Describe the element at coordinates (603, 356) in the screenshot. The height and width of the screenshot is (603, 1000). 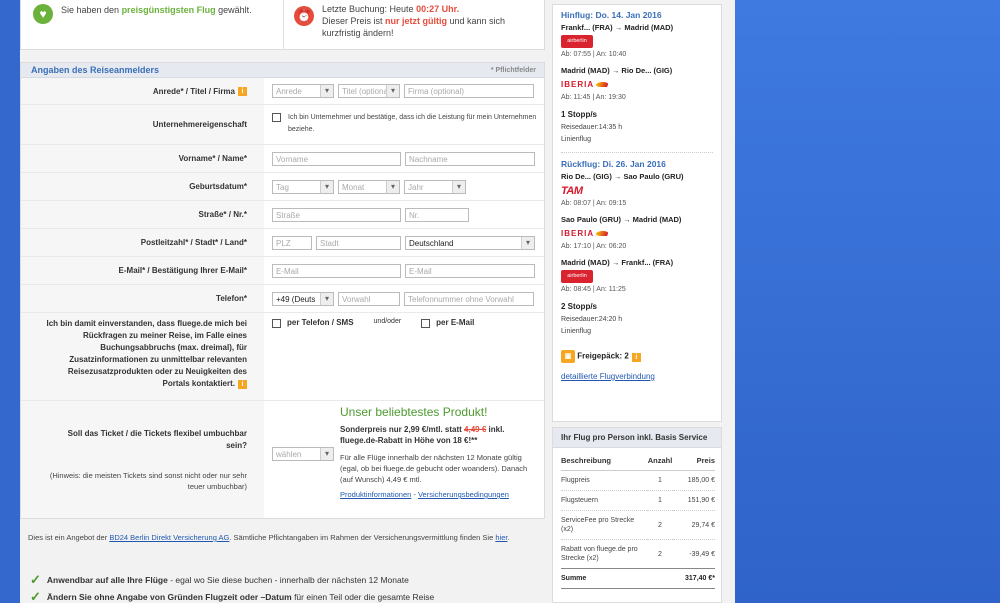
I see `baggage-label: Freigepäck: 2` at that location.